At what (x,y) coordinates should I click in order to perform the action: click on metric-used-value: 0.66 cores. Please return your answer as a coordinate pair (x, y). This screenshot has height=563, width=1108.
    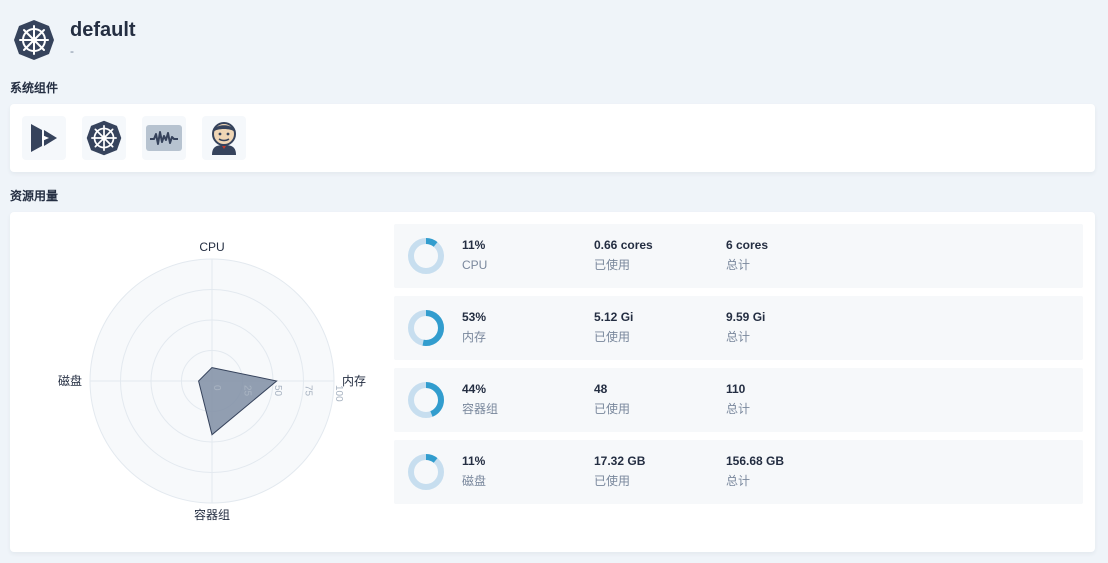
    Looking at the image, I should click on (623, 245).